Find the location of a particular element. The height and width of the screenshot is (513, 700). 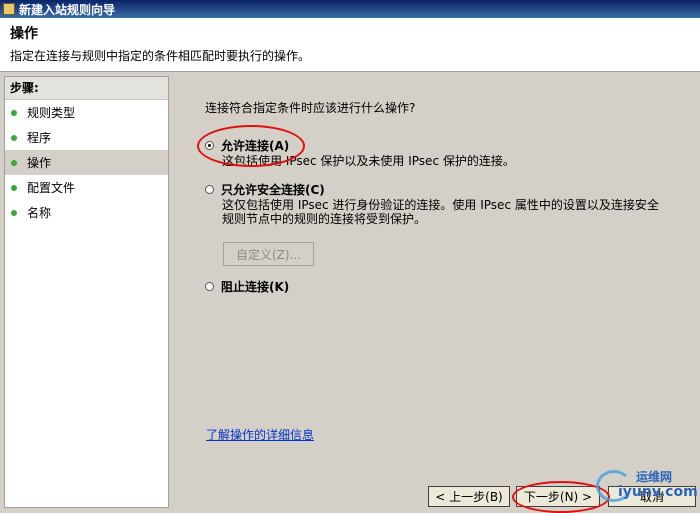

back-button: < 上一步(B) is located at coordinates (469, 496).